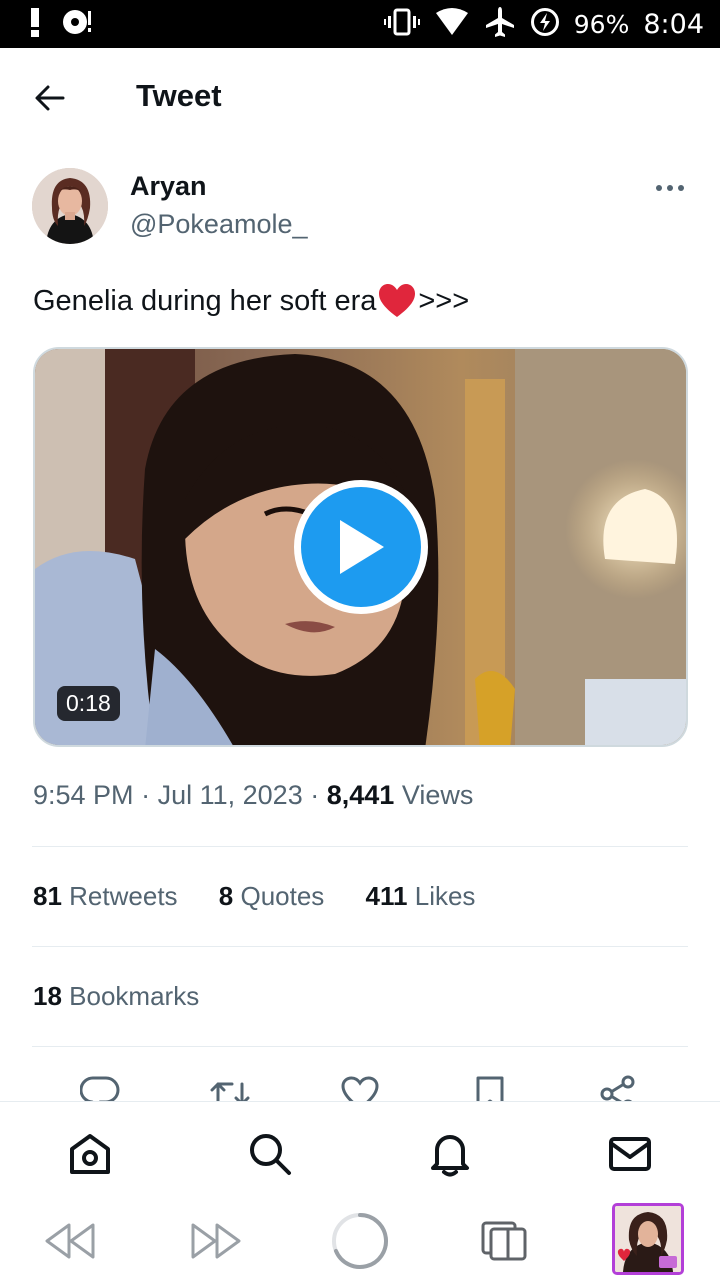 This screenshot has height=1280, width=720. What do you see at coordinates (205, 301) in the screenshot?
I see `tweet-text-body: Genelia during her soft era` at bounding box center [205, 301].